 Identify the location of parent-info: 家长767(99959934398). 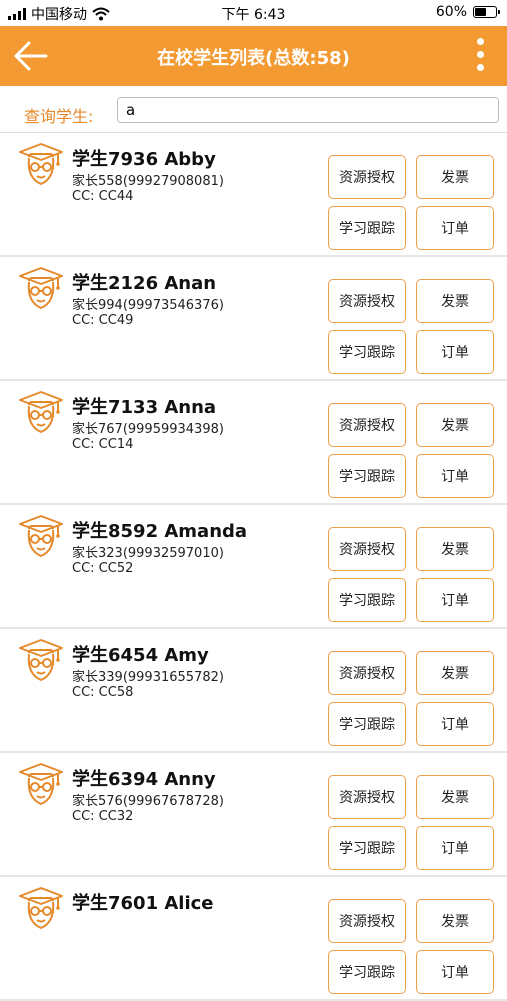
(148, 429).